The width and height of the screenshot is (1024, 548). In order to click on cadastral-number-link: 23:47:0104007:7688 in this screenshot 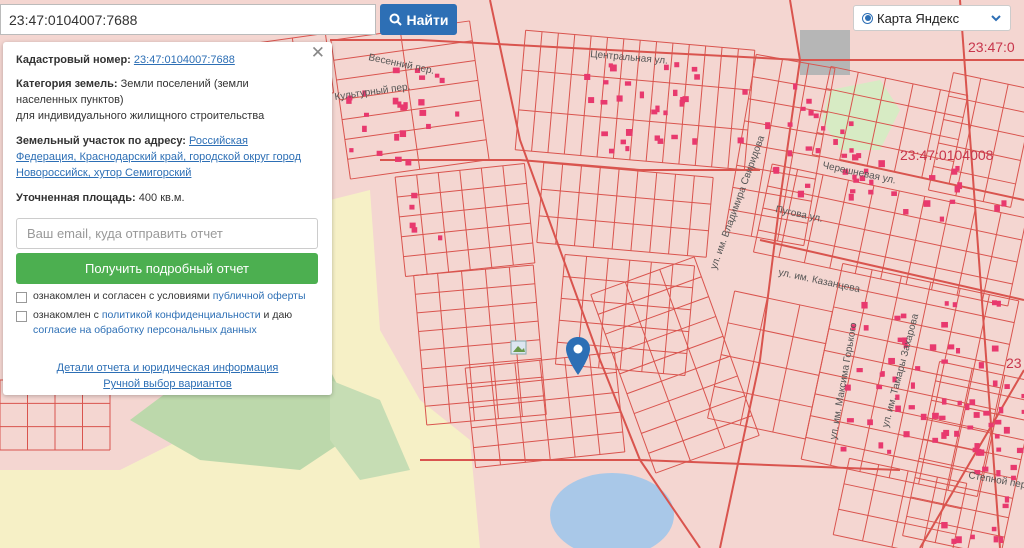, I will do `click(184, 60)`.